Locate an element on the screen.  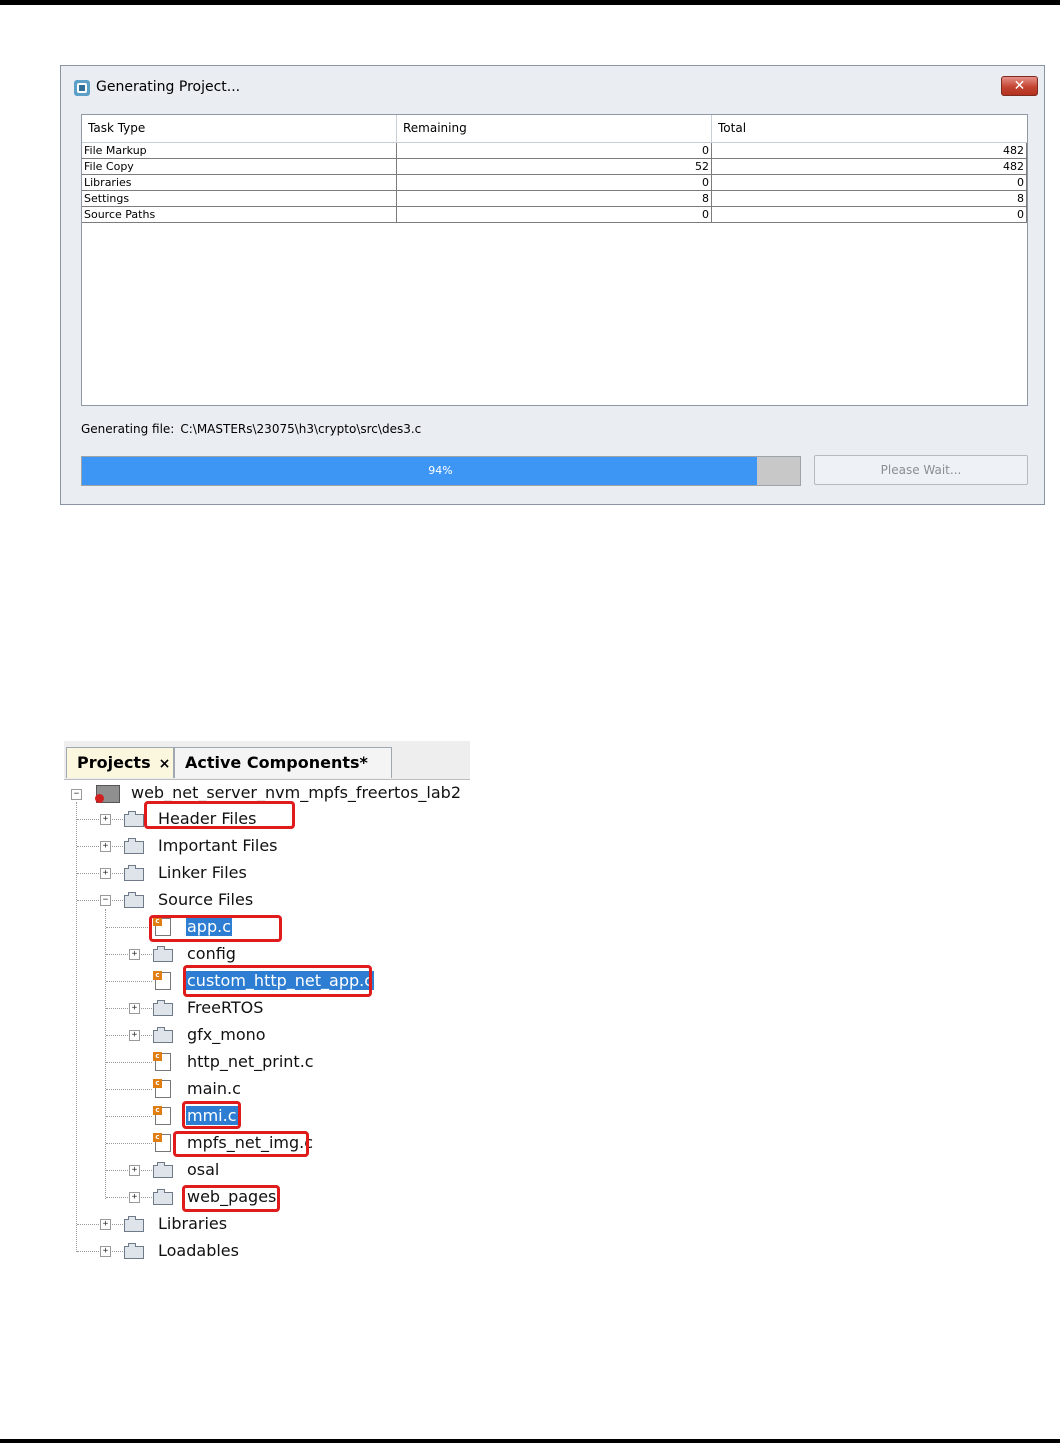
panel-tab-bar: Projects × Active Components* is located at coordinates (267, 760).